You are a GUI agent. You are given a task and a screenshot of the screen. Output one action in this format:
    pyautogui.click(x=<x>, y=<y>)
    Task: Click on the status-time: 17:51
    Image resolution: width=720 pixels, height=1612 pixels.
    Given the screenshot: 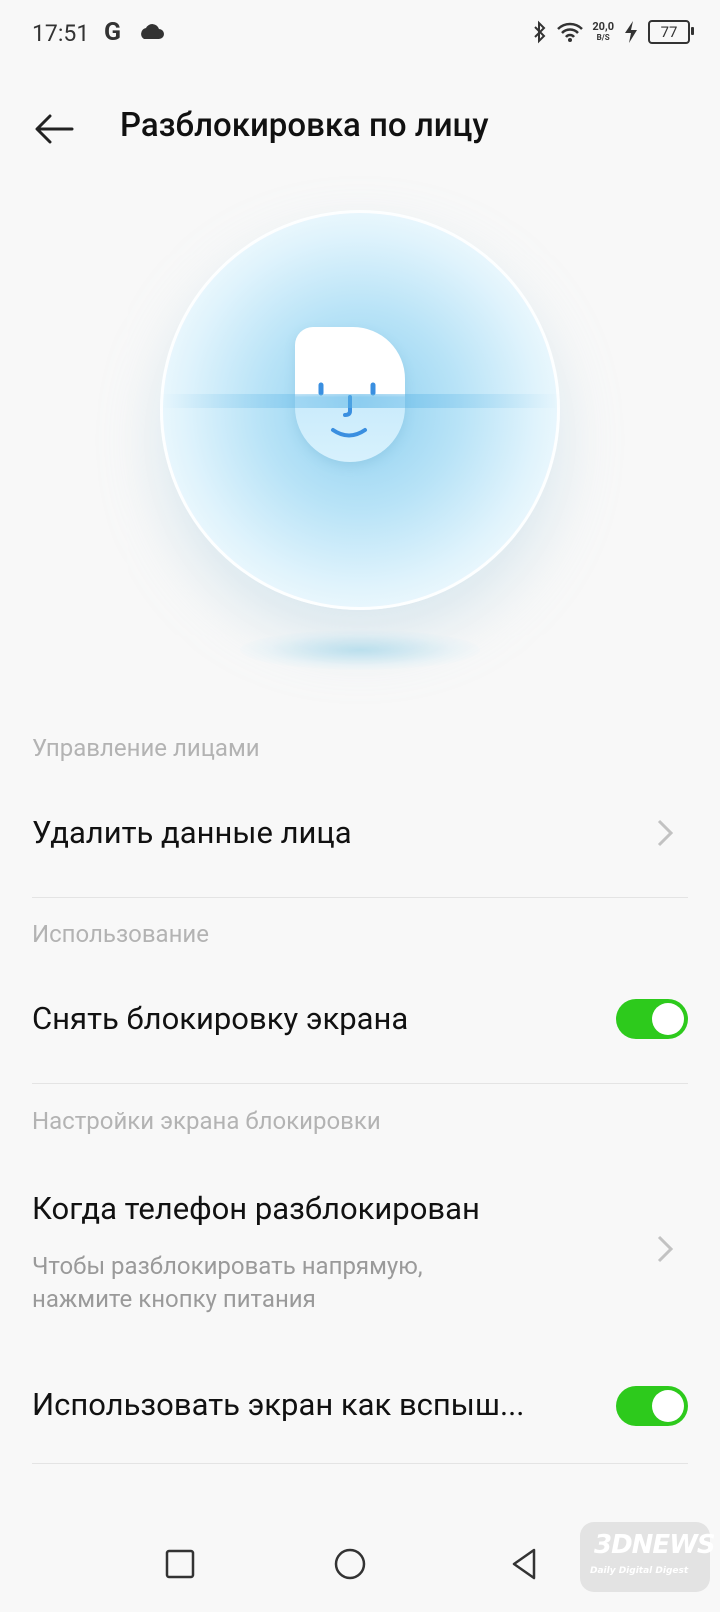 What is the action you would take?
    pyautogui.click(x=61, y=33)
    